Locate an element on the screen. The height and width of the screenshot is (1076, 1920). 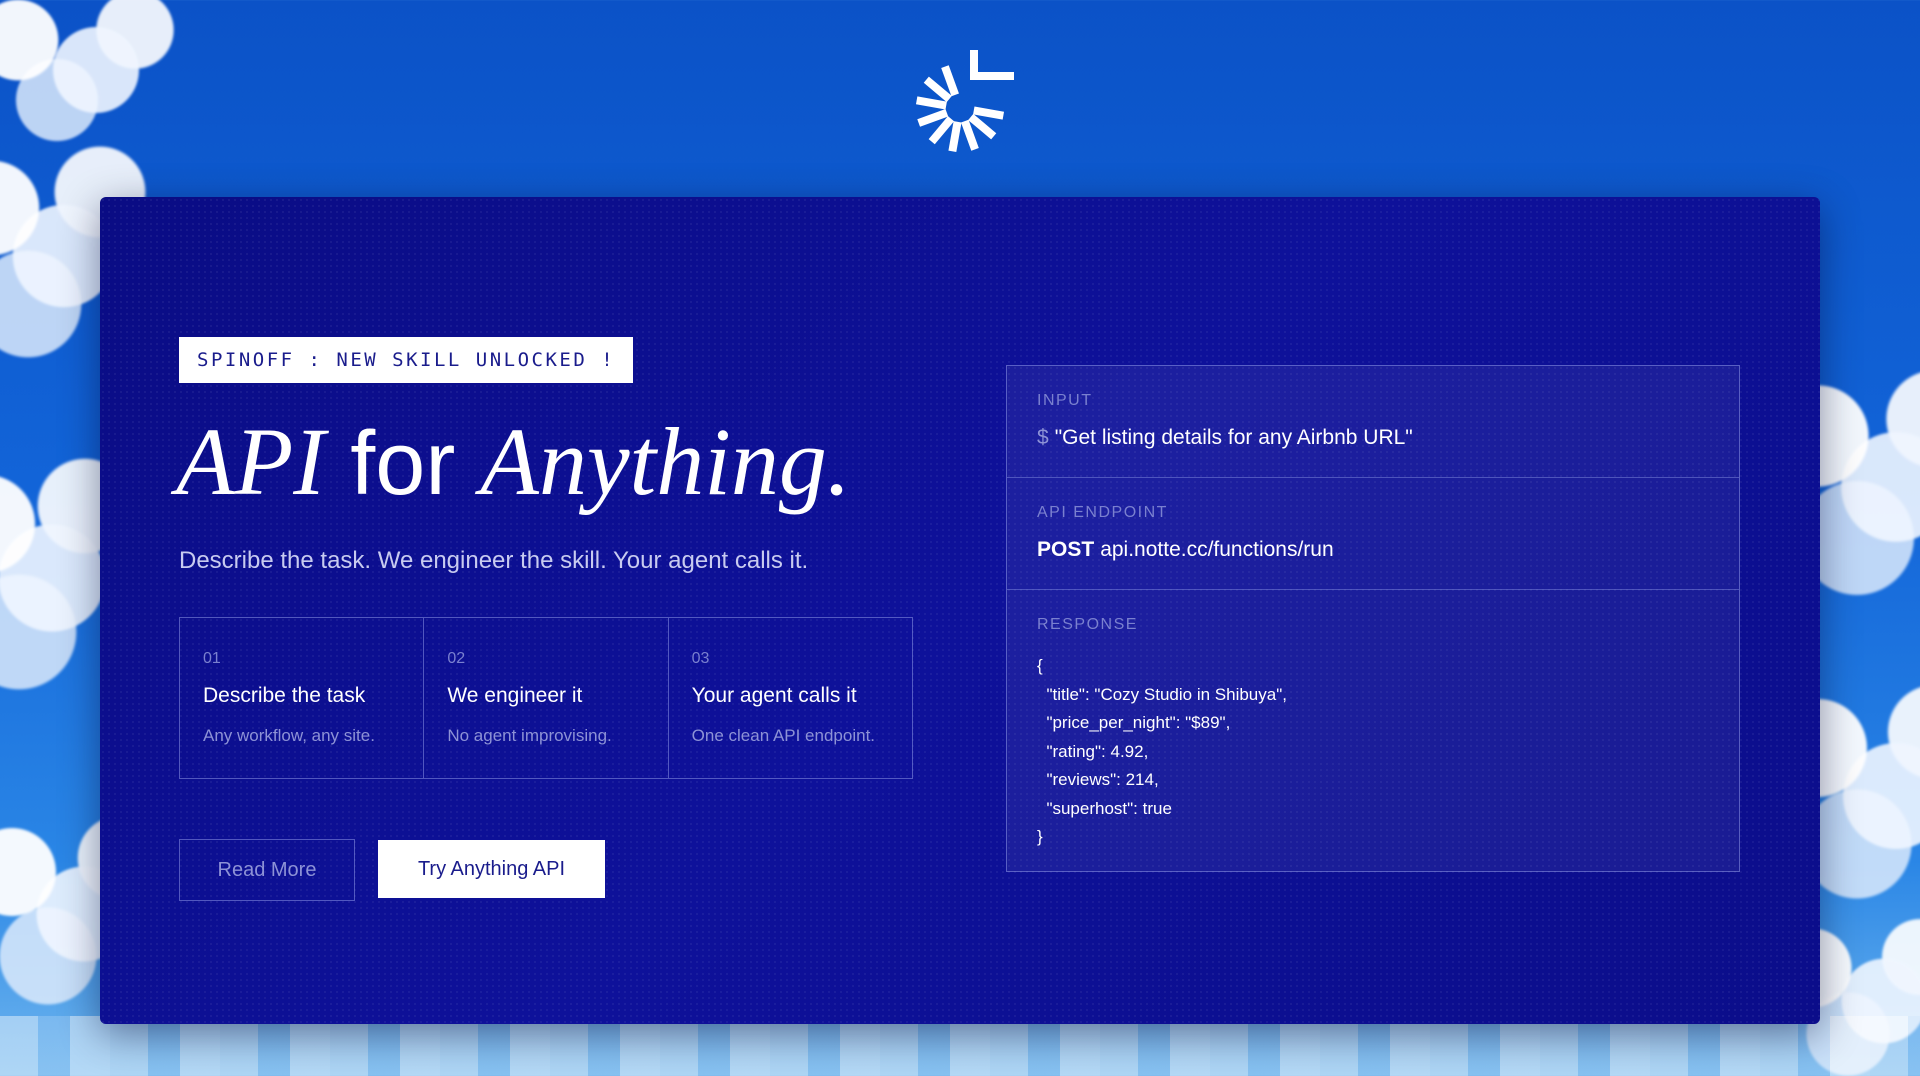
cloud-strip-decoration is located at coordinates (960, 1046).